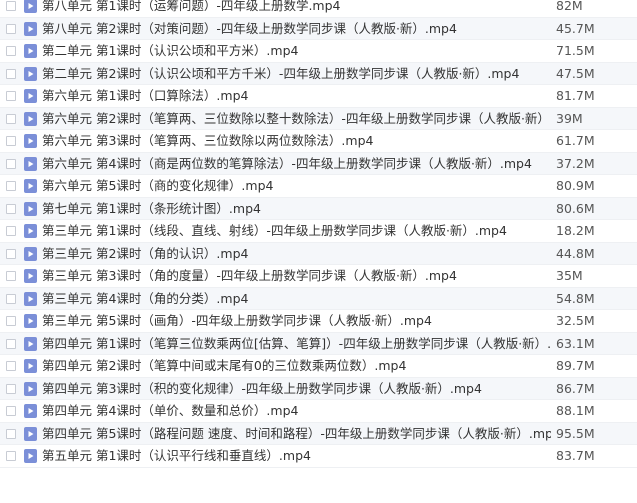  I want to click on file-name: 第六单元 第1课时（口算除法）.mp4, so click(296, 96).